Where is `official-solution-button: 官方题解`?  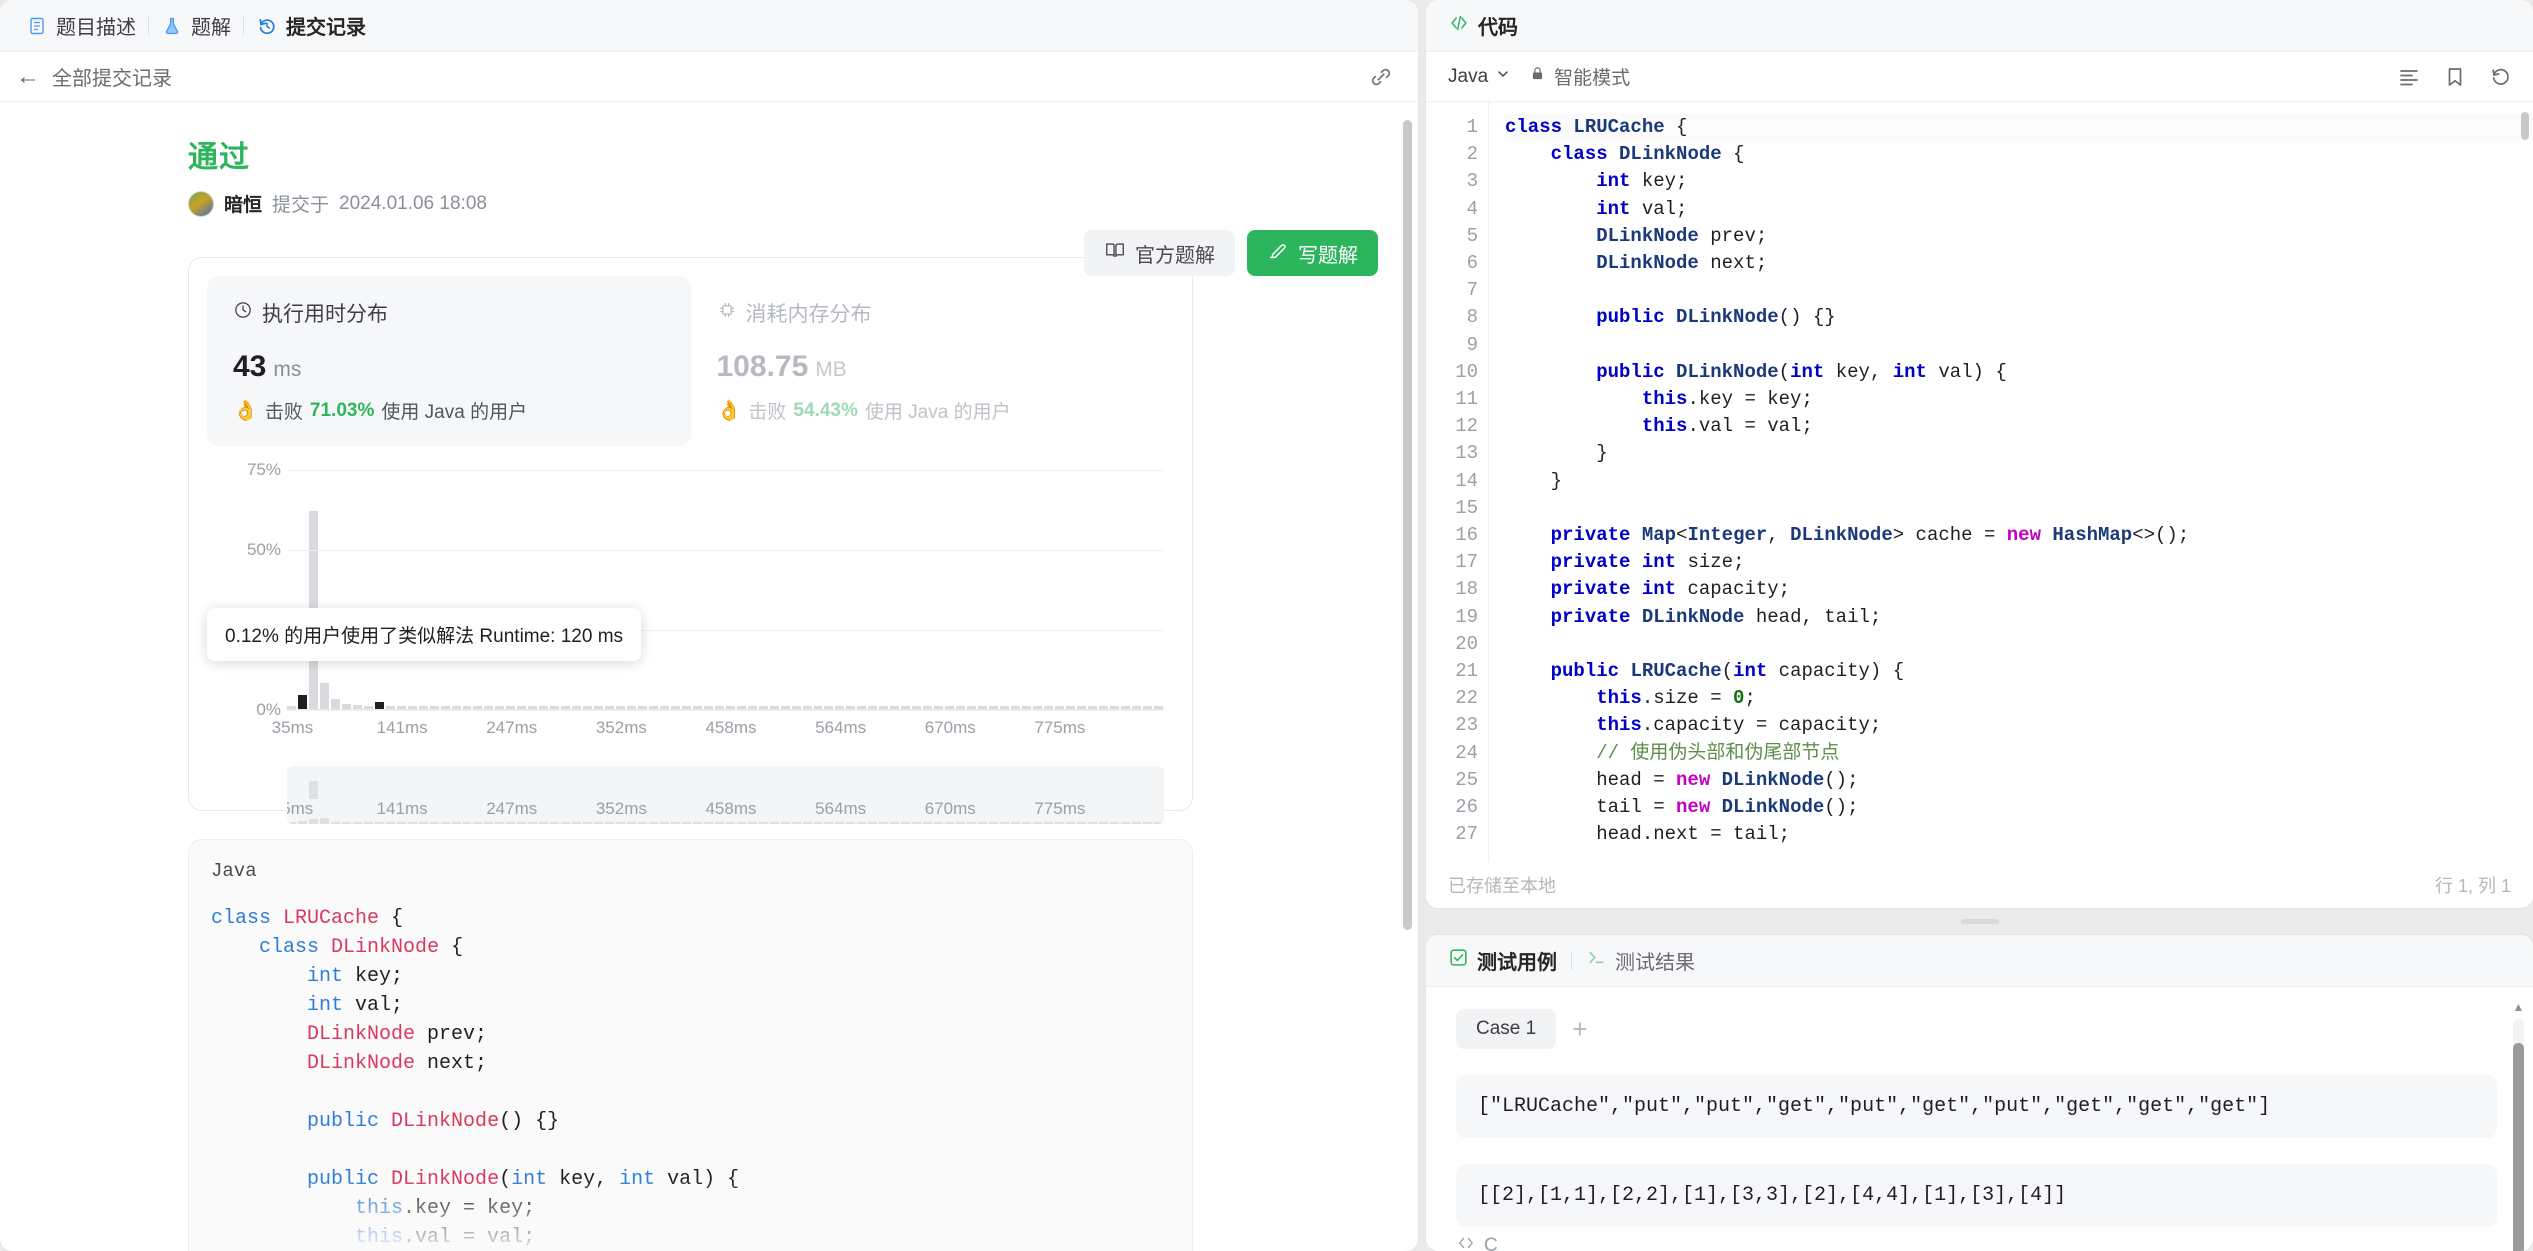 official-solution-button: 官方题解 is located at coordinates (1159, 253).